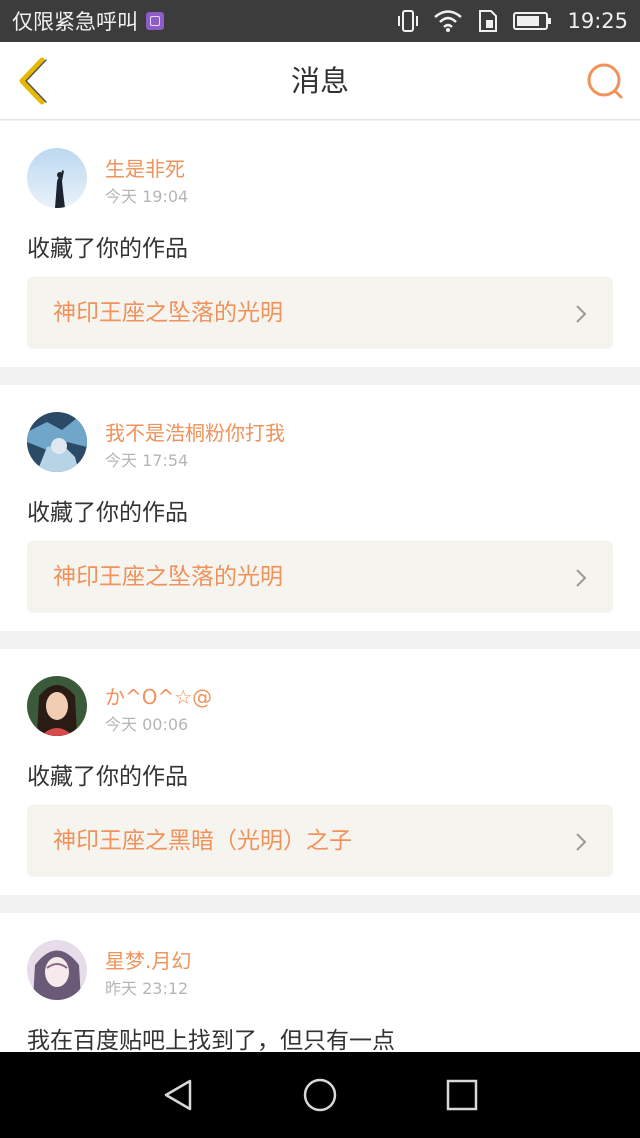 The image size is (640, 1138). Describe the element at coordinates (147, 460) in the screenshot. I see `timestamp: 今天 17:54` at that location.